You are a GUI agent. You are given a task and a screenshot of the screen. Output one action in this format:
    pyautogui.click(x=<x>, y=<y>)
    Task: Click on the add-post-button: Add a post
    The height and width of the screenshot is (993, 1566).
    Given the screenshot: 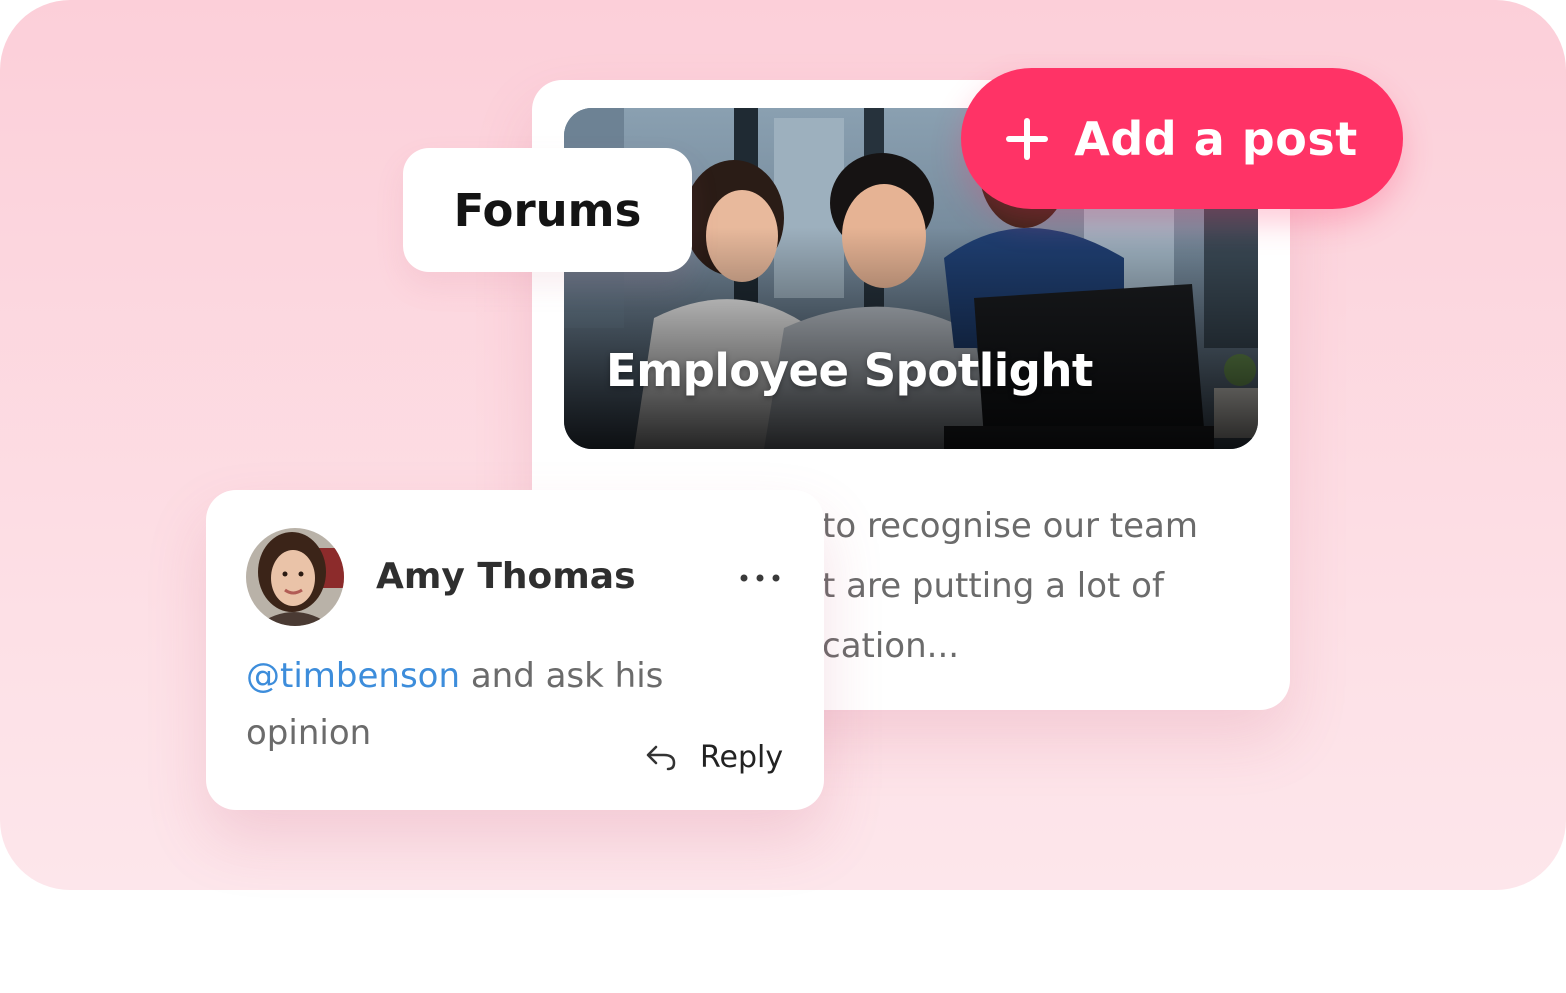 What is the action you would take?
    pyautogui.click(x=1182, y=138)
    